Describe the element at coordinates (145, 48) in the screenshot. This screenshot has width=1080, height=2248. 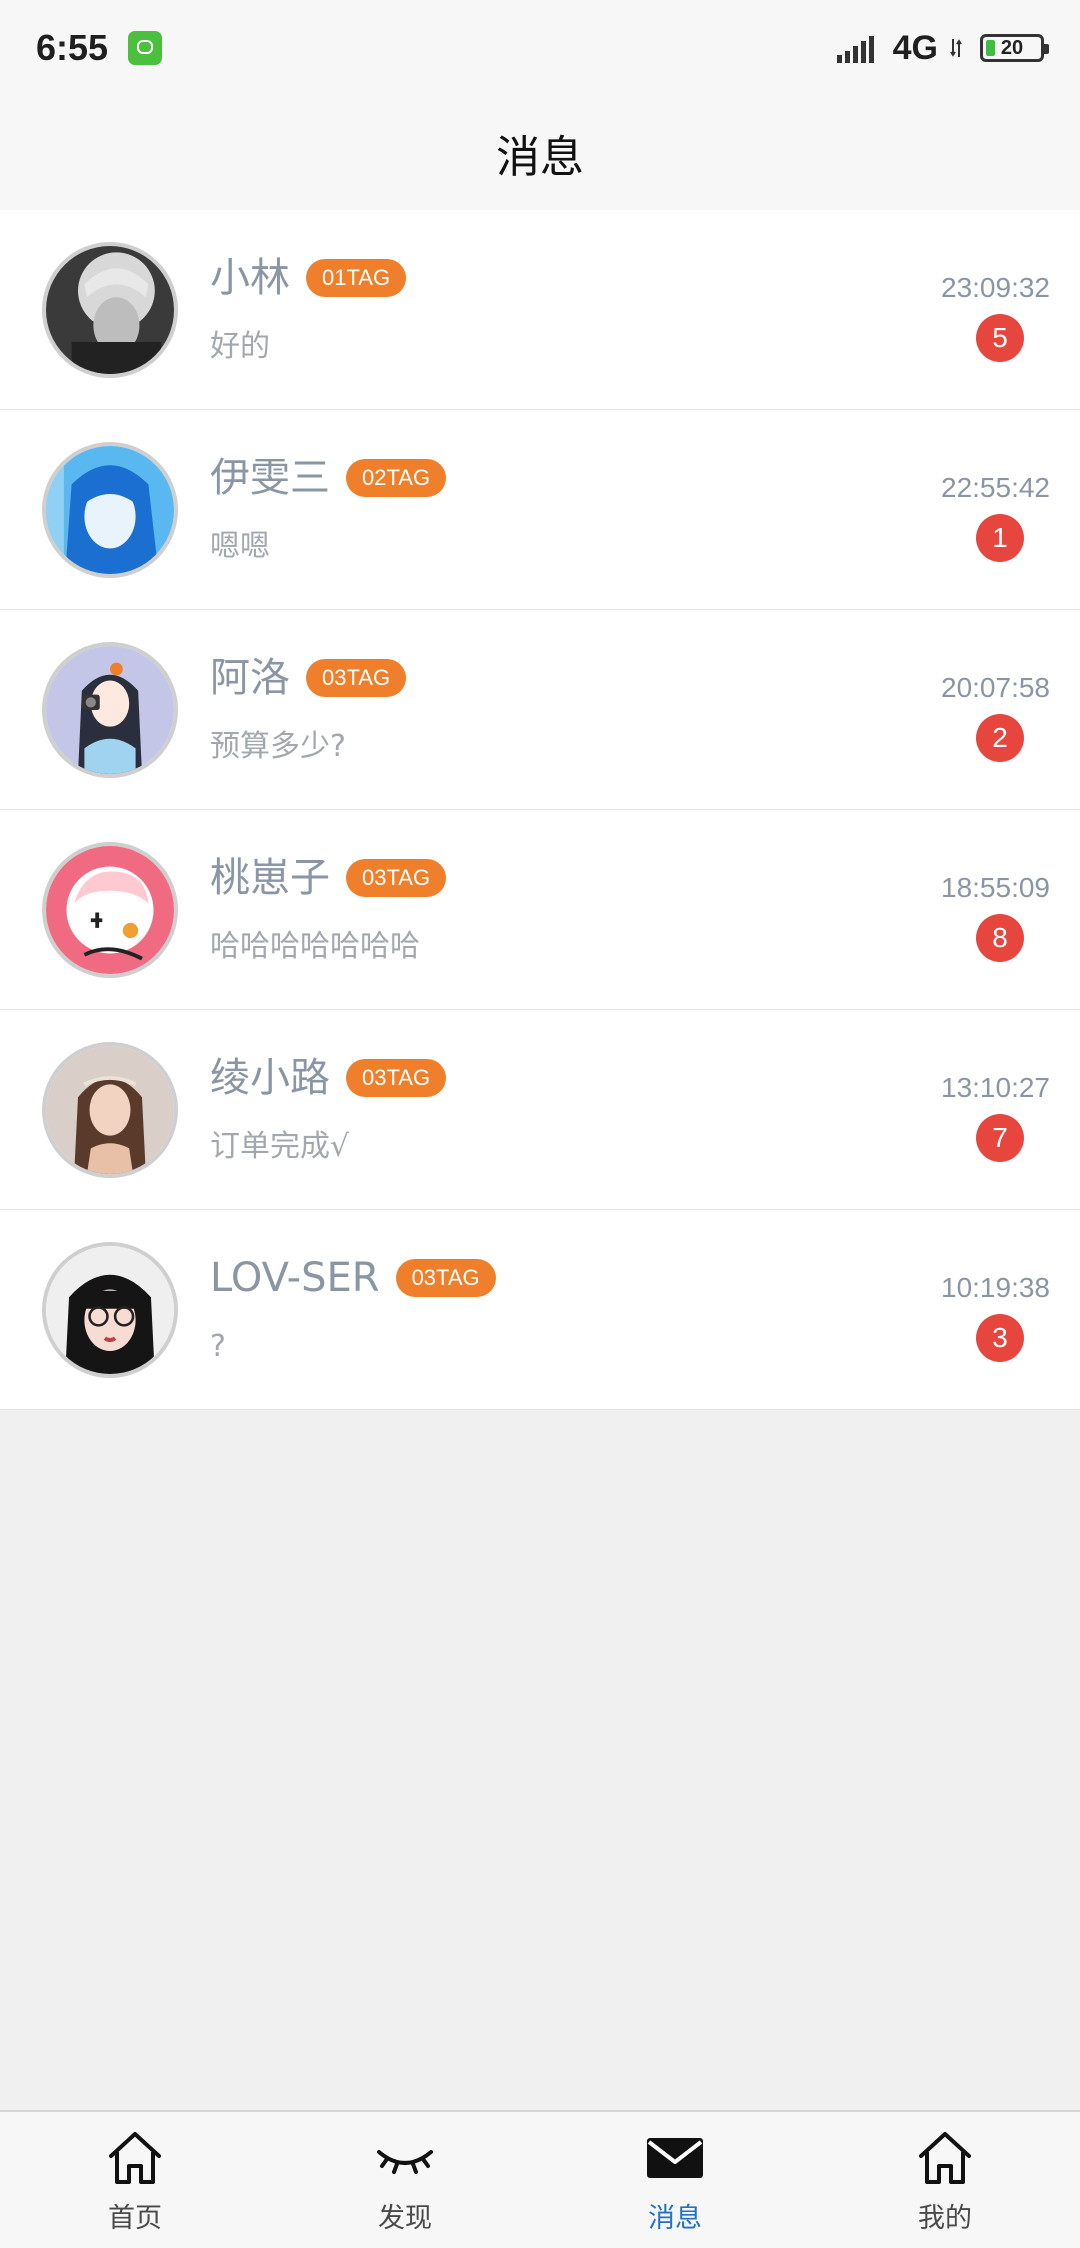
I see `app-notification-icon` at that location.